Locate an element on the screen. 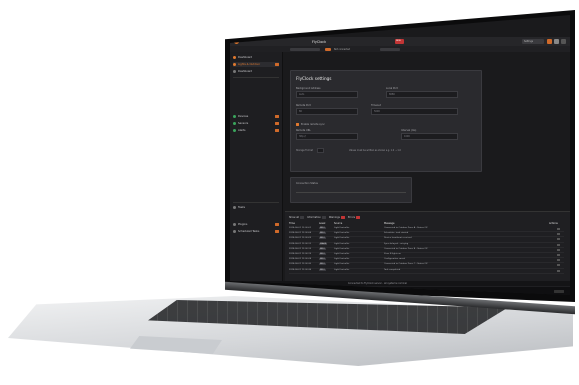 This screenshot has height=385, width=579. filter-warnings: Warnings is located at coordinates (336, 217).